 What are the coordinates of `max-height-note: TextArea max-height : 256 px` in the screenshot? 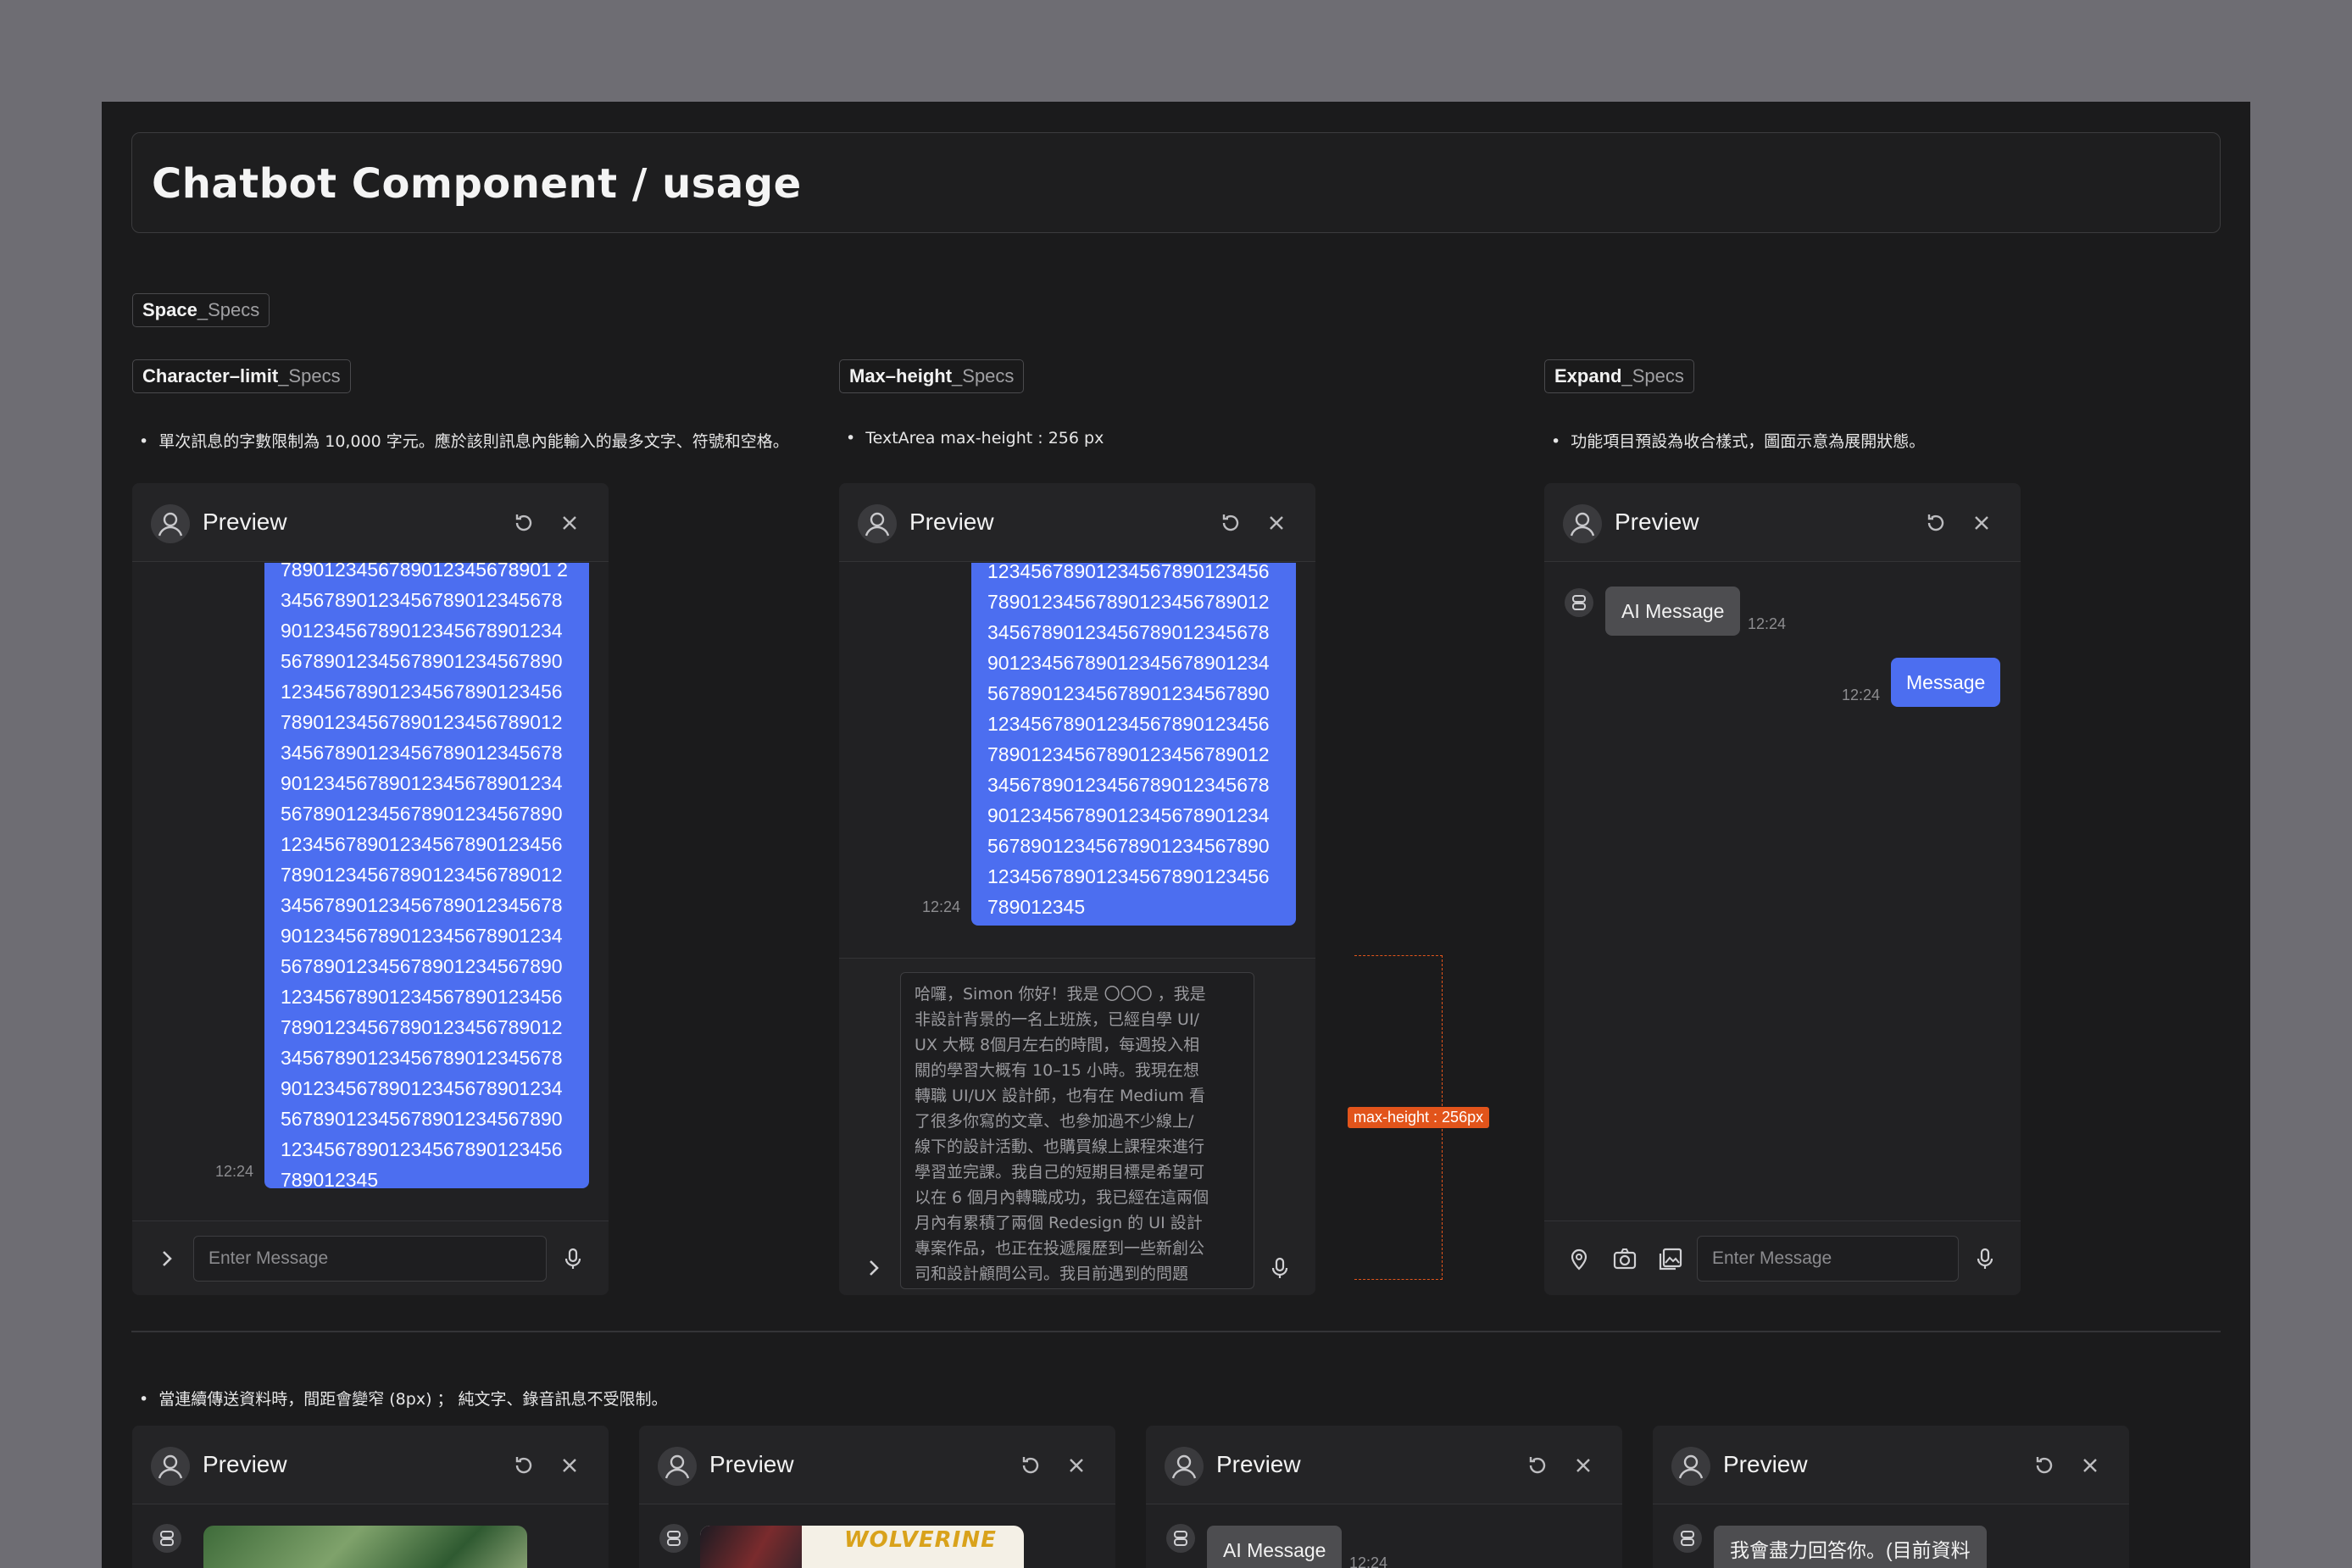 It's located at (975, 438).